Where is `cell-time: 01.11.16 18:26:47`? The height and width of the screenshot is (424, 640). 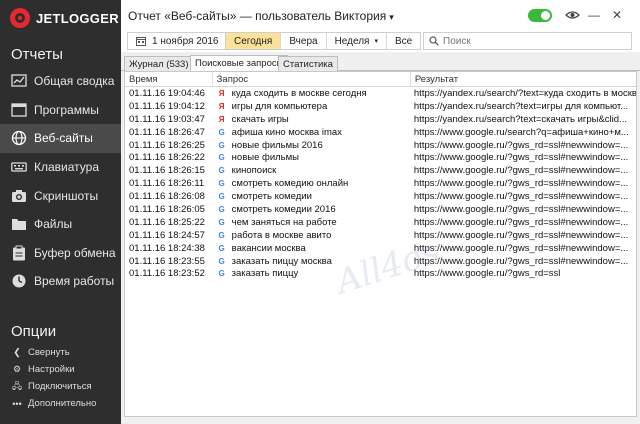
cell-time: 01.11.16 18:26:47 is located at coordinates (167, 132).